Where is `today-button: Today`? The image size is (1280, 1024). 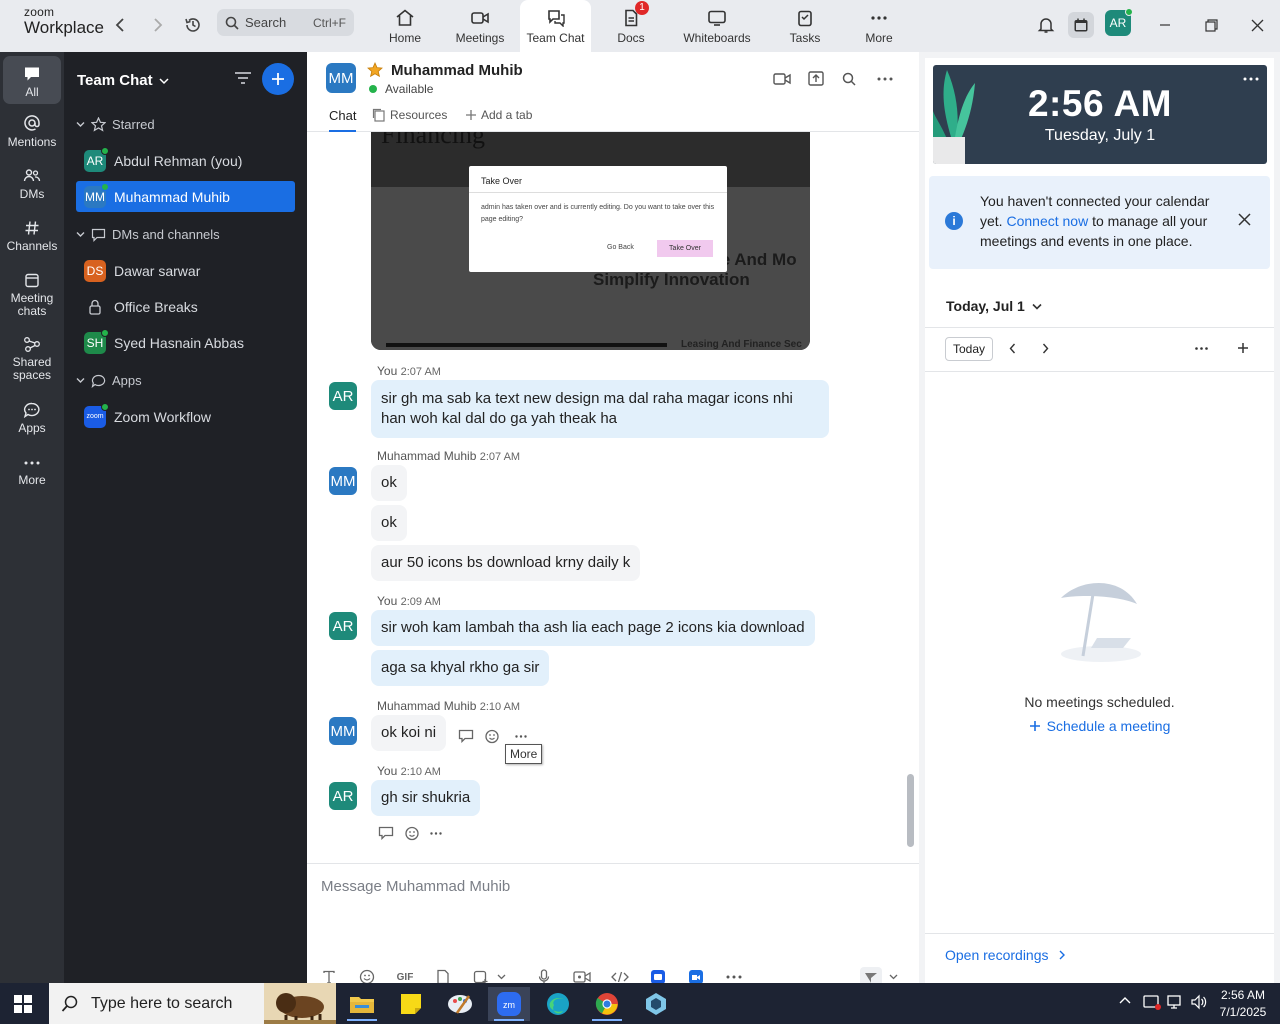 today-button: Today is located at coordinates (969, 349).